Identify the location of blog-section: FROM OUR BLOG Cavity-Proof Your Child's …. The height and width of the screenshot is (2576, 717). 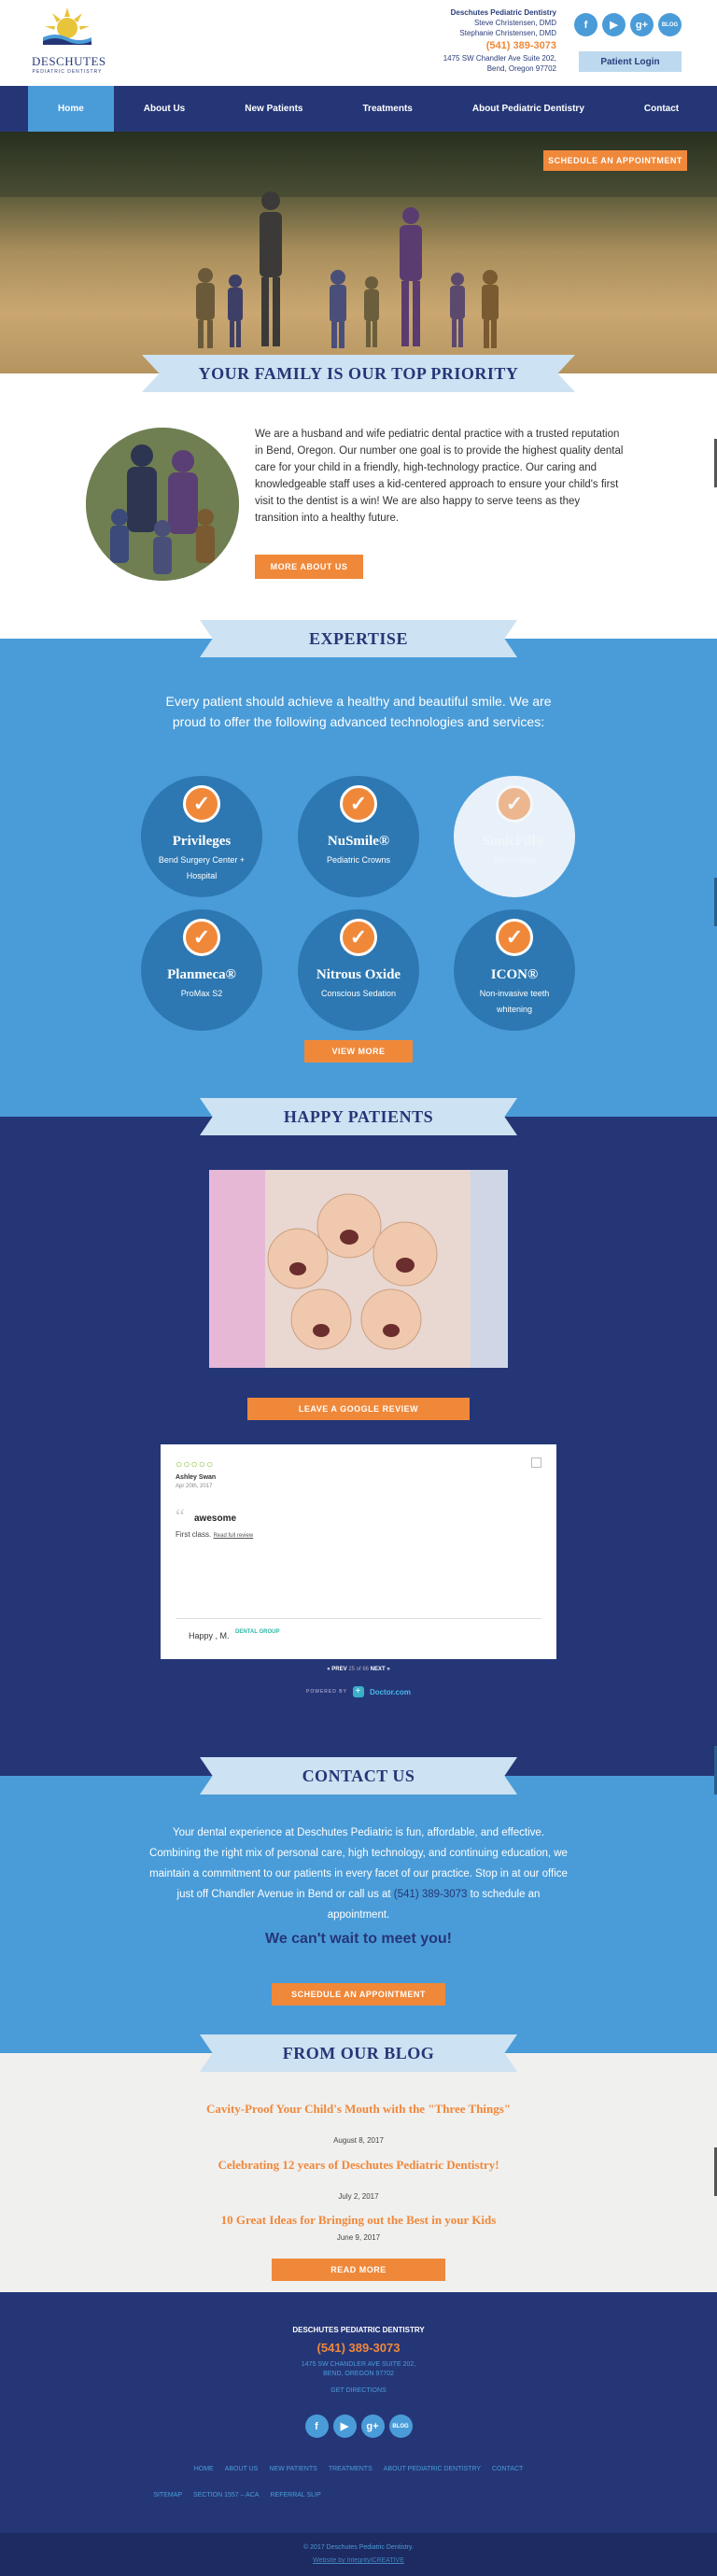
(358, 2163).